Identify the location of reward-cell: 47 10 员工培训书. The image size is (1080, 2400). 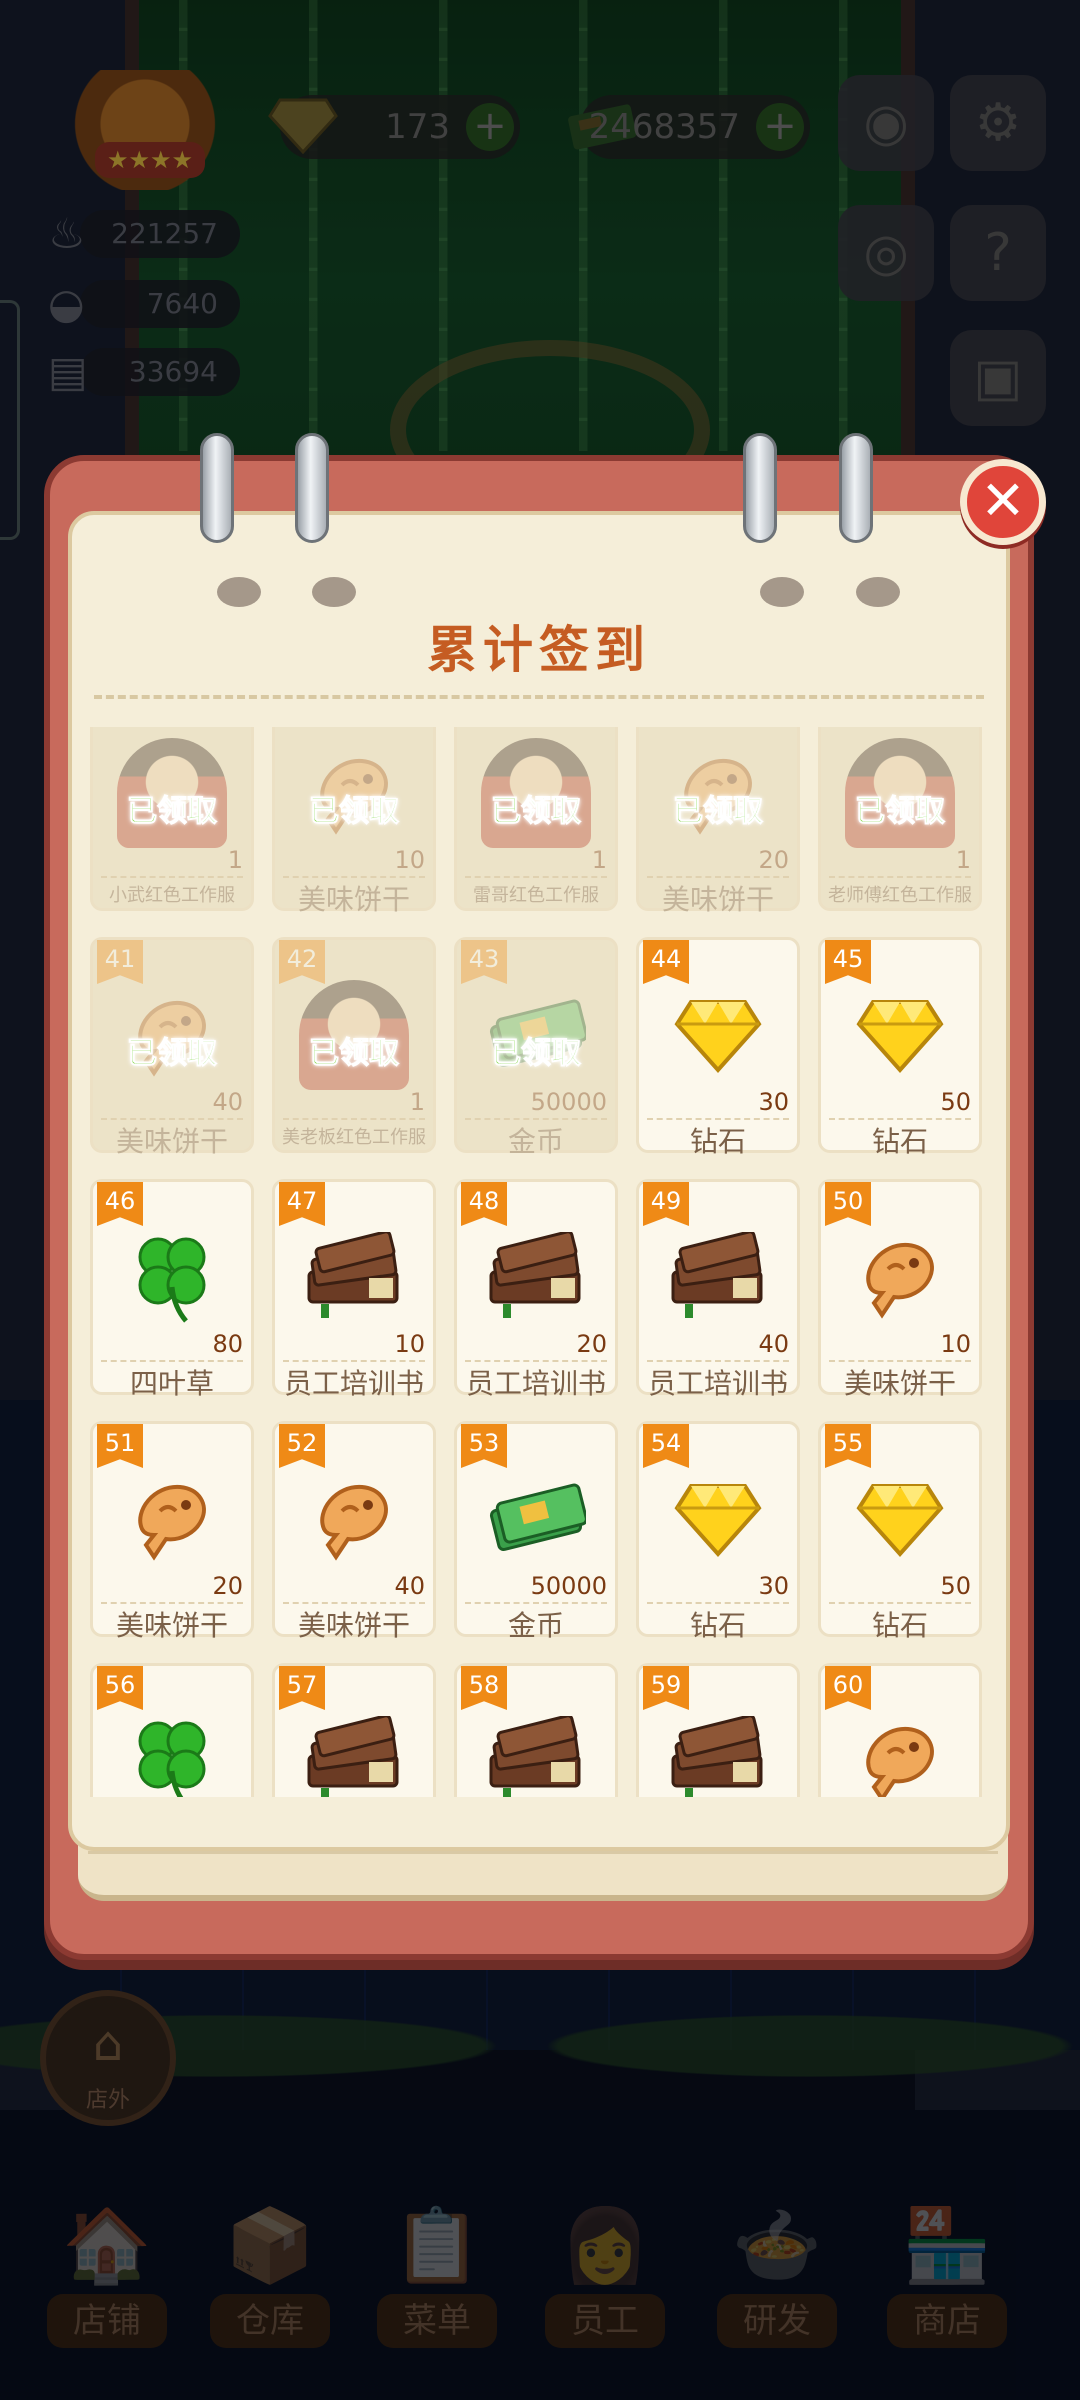
(354, 1289).